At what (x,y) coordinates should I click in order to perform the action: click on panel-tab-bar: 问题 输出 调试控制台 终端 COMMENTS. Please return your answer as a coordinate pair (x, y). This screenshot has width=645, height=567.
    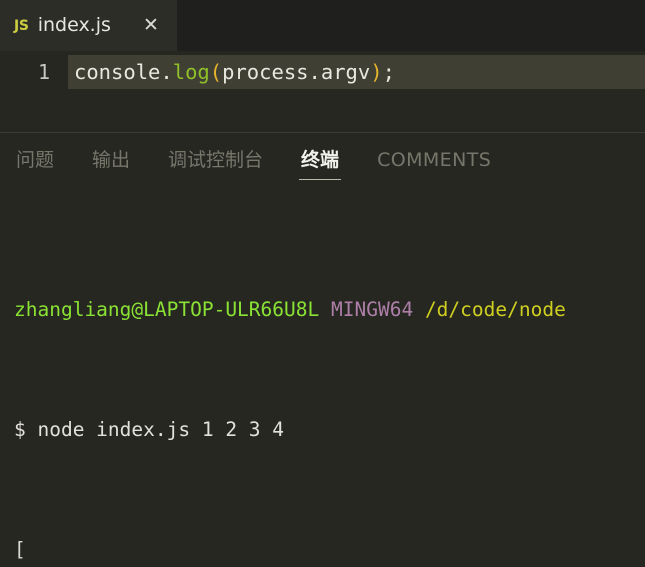
    Looking at the image, I should click on (322, 162).